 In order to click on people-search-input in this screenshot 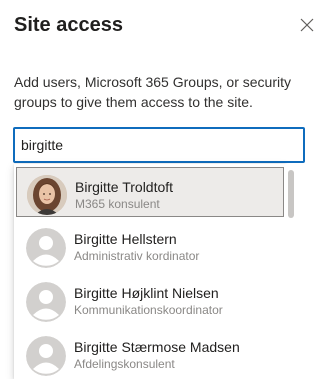, I will do `click(153, 145)`.